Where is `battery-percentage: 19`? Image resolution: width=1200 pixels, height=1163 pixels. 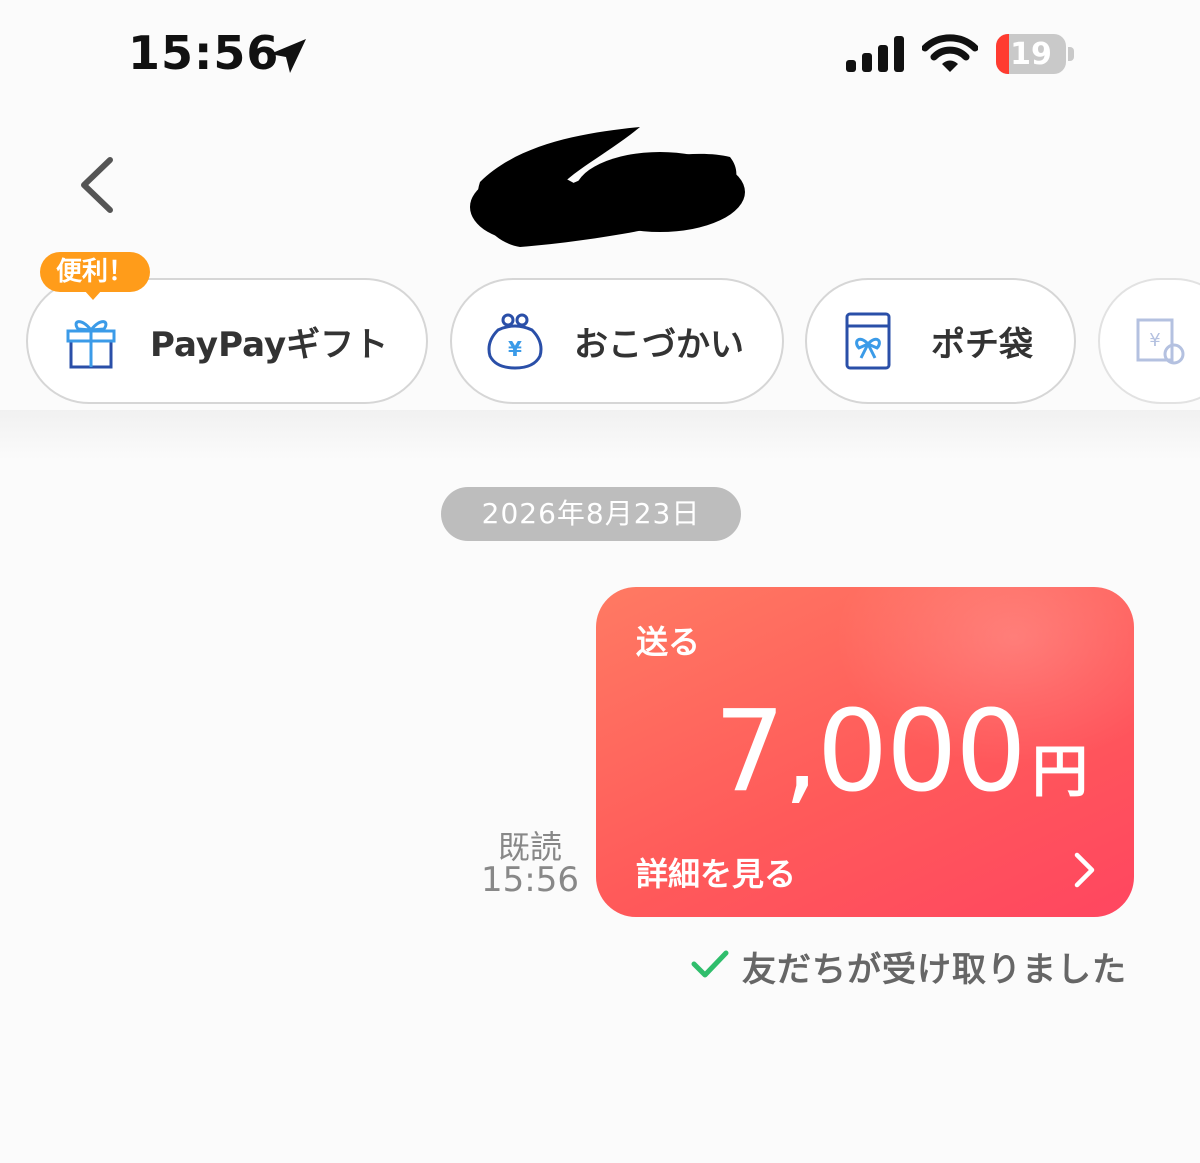
battery-percentage: 19 is located at coordinates (1031, 54).